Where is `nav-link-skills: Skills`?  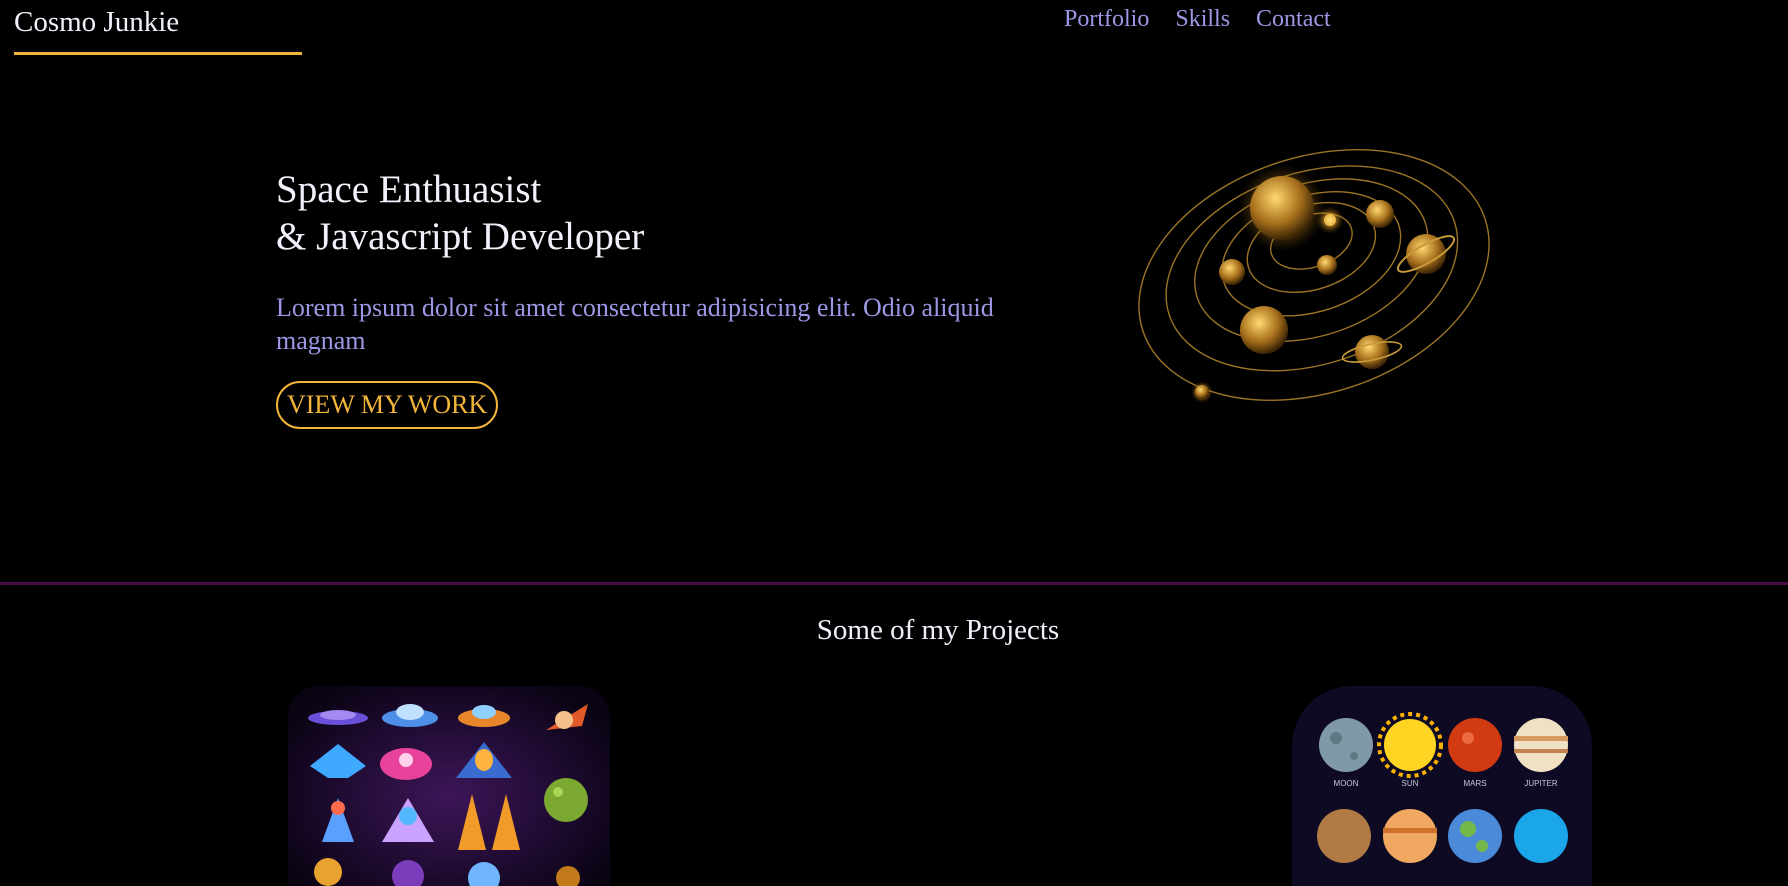
nav-link-skills: Skills is located at coordinates (1202, 19).